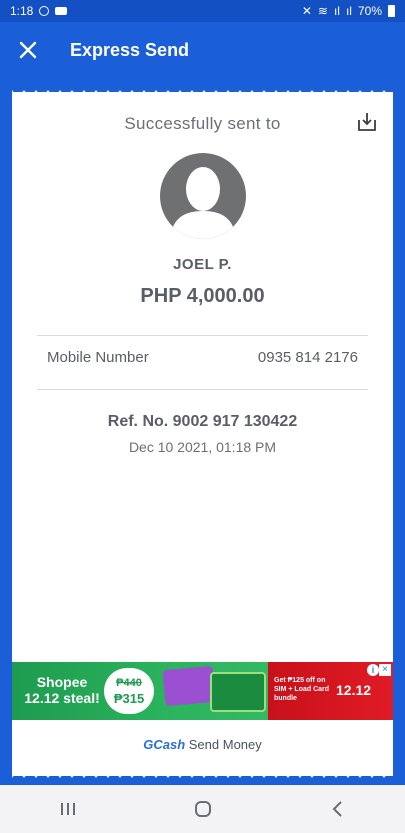 This screenshot has width=405, height=833. What do you see at coordinates (225, 744) in the screenshot?
I see `footer-text: Send Money` at bounding box center [225, 744].